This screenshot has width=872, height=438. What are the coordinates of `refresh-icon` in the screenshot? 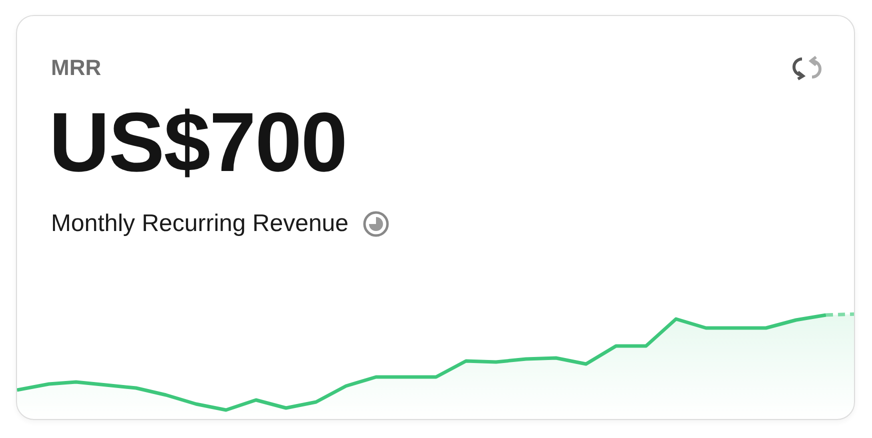 It's located at (807, 68).